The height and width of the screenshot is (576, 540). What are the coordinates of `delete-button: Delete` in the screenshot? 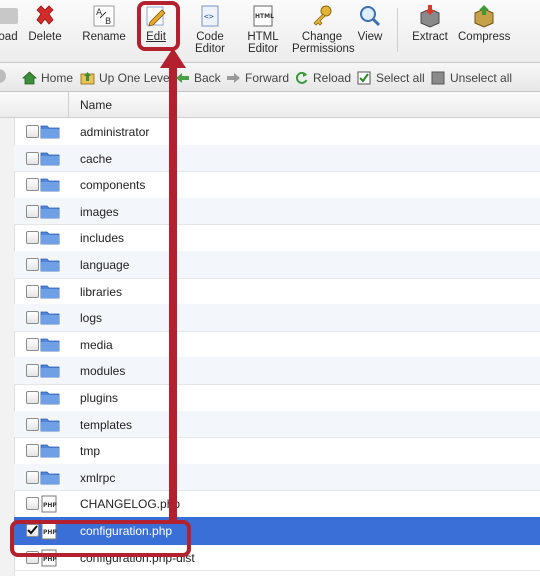 It's located at (45, 23).